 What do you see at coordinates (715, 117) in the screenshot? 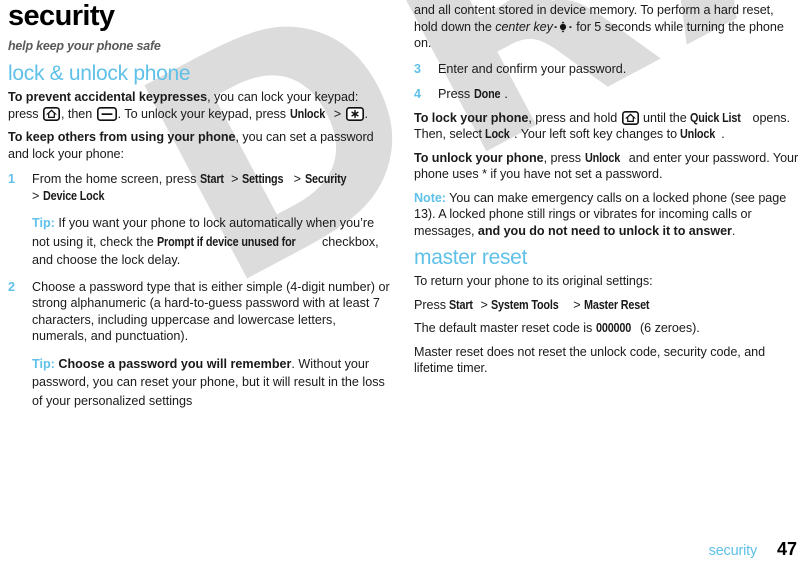
I see `ui-label-quick-list: Quick List` at bounding box center [715, 117].